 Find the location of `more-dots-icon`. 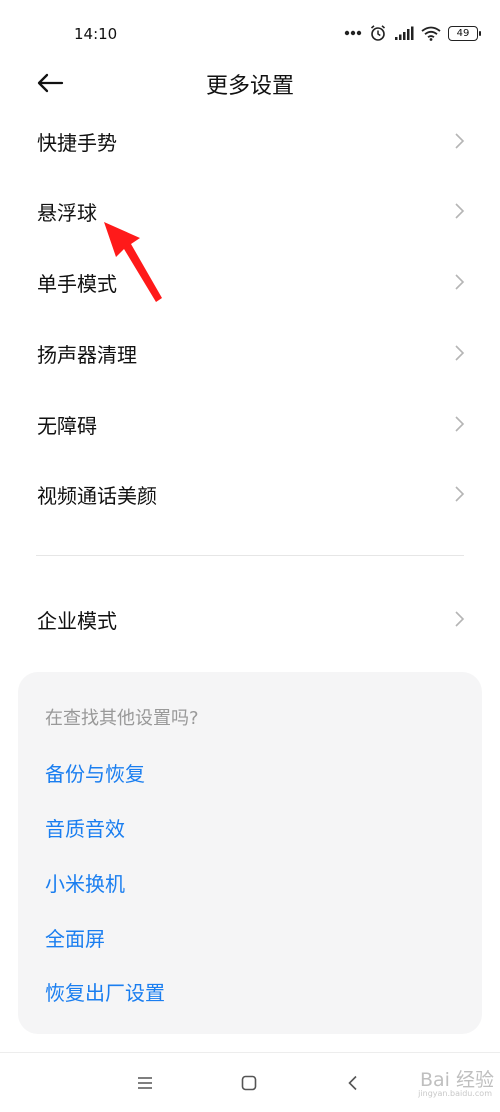

more-dots-icon is located at coordinates (353, 33).